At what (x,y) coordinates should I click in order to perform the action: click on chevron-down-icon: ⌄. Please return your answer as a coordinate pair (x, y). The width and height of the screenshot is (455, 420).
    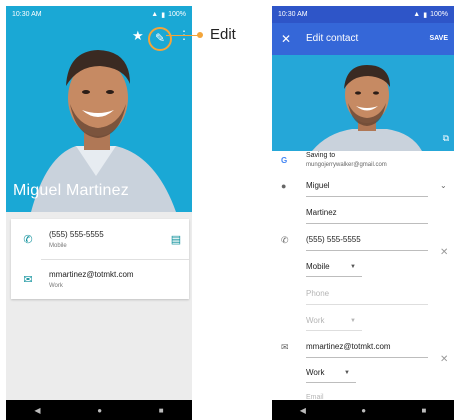
    Looking at the image, I should click on (443, 185).